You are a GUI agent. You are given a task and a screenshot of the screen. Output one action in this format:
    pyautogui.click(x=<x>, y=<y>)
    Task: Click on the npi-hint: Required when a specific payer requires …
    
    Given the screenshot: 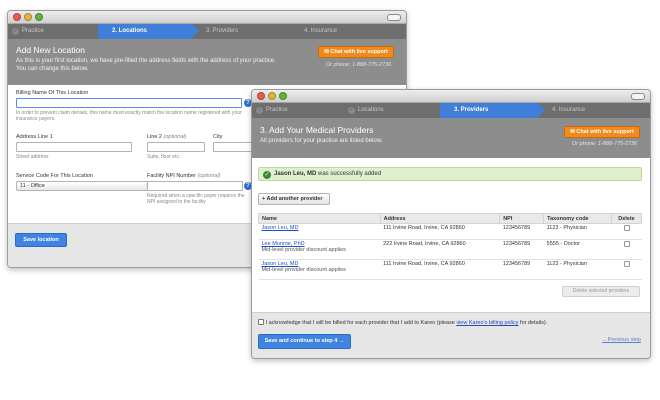 What is the action you would take?
    pyautogui.click(x=196, y=199)
    